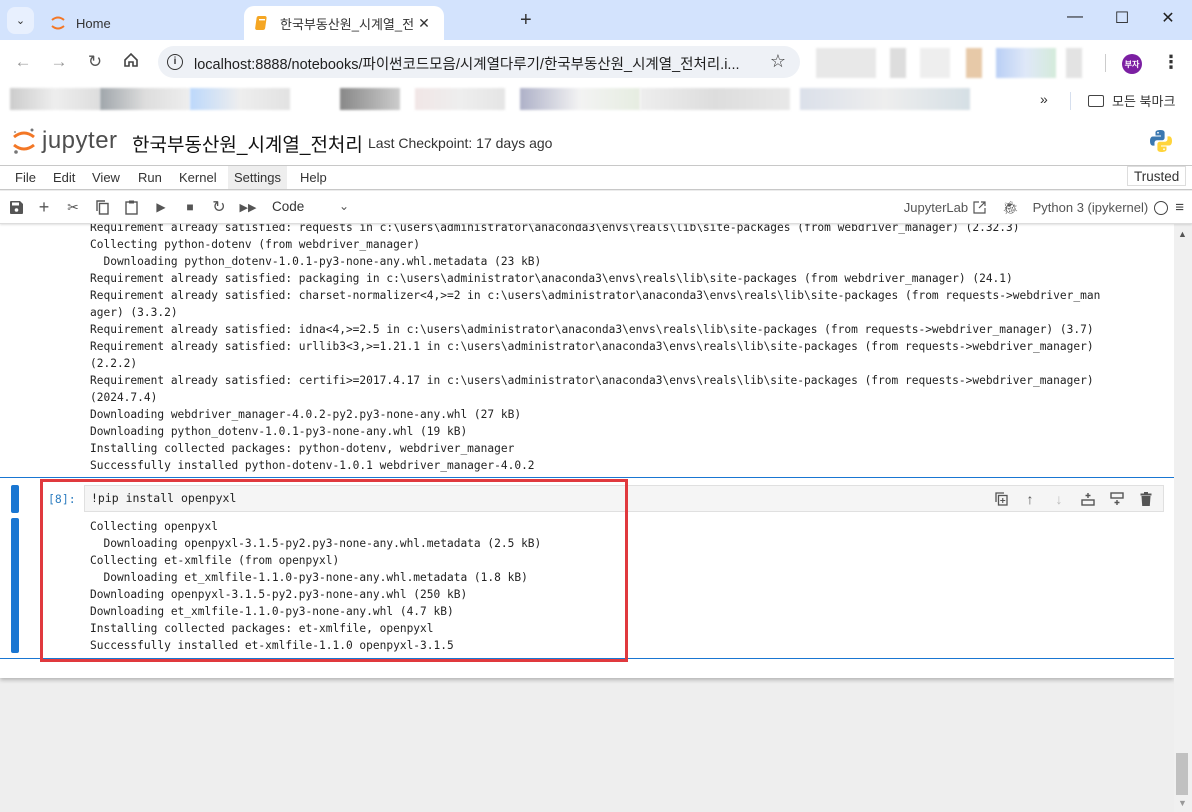 The width and height of the screenshot is (1192, 812). Describe the element at coordinates (175, 62) in the screenshot. I see `info-icon: i` at that location.